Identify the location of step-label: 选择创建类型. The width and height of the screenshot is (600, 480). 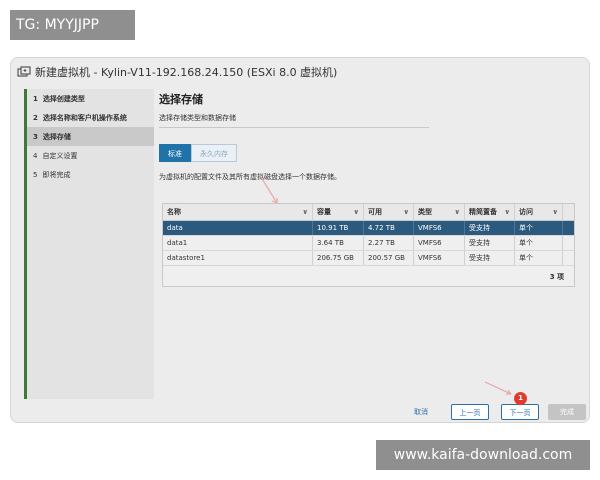
(63, 98).